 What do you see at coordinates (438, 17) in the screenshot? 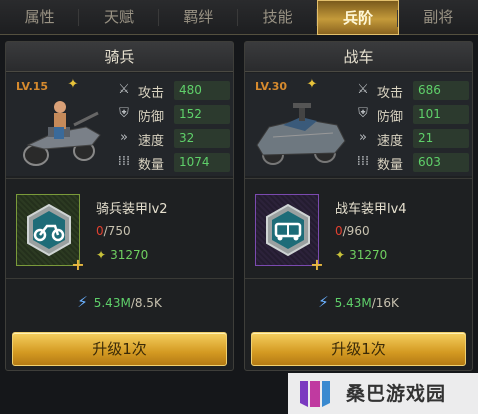
I see `tab-deputy: 副将` at bounding box center [438, 17].